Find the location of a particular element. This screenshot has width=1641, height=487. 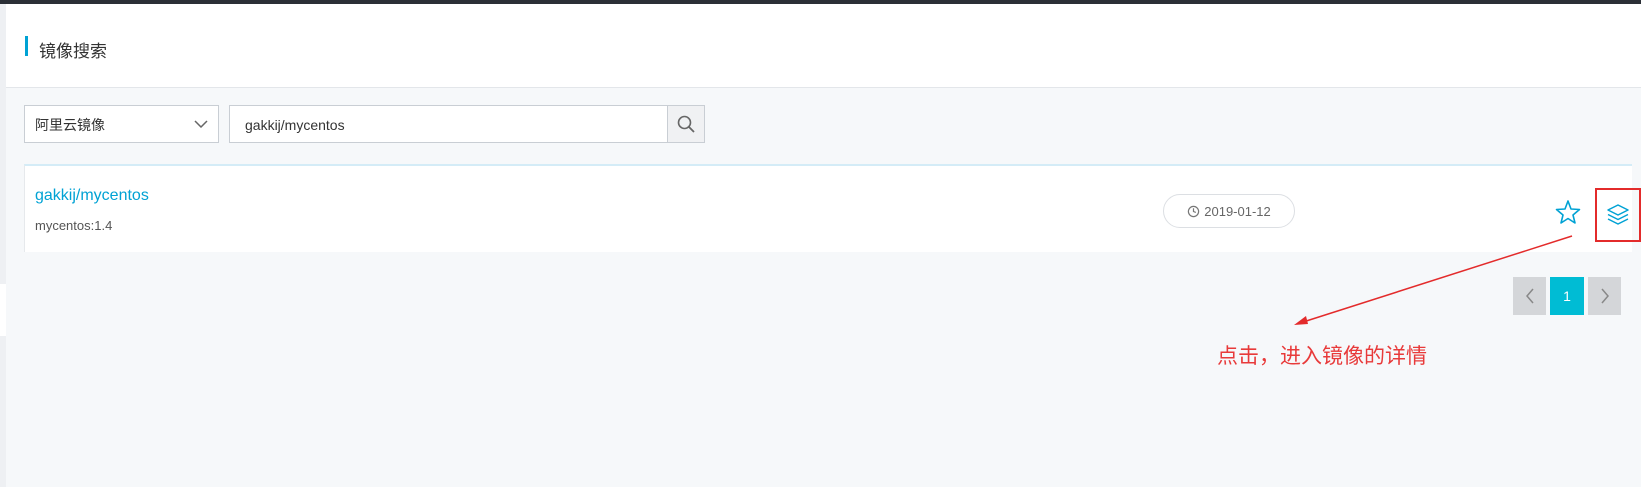

page-title: 镜像搜索 is located at coordinates (73, 52).